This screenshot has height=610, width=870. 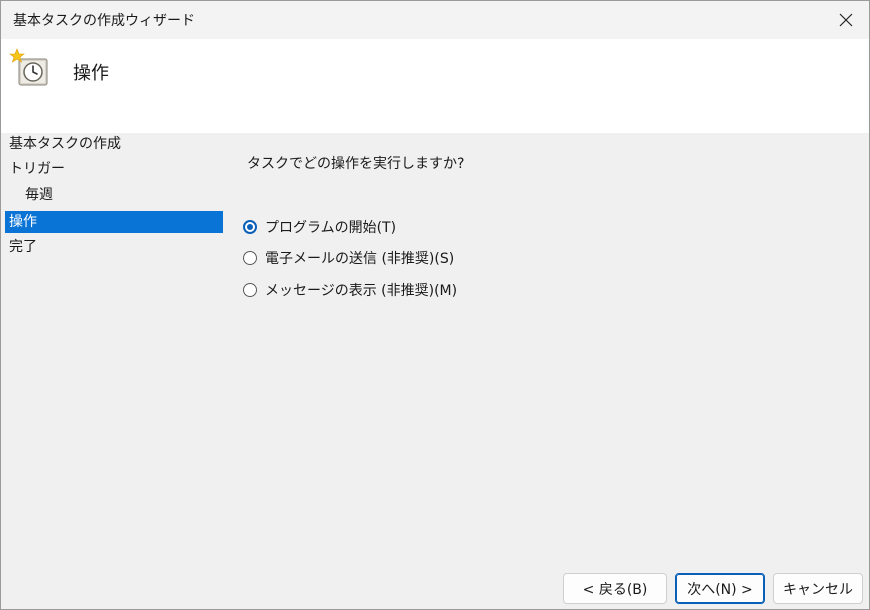 What do you see at coordinates (361, 291) in the screenshot?
I see `option-label: メッセージの表示 (非推奨)(M)` at bounding box center [361, 291].